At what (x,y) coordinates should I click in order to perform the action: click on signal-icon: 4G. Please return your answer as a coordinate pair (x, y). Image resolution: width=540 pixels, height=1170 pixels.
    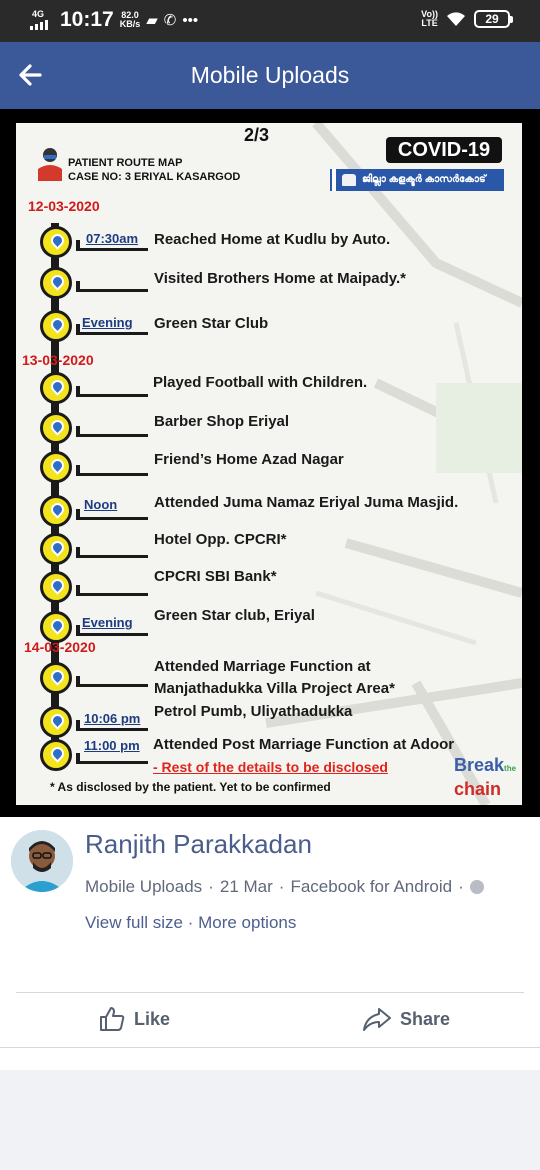
    Looking at the image, I should click on (42, 20).